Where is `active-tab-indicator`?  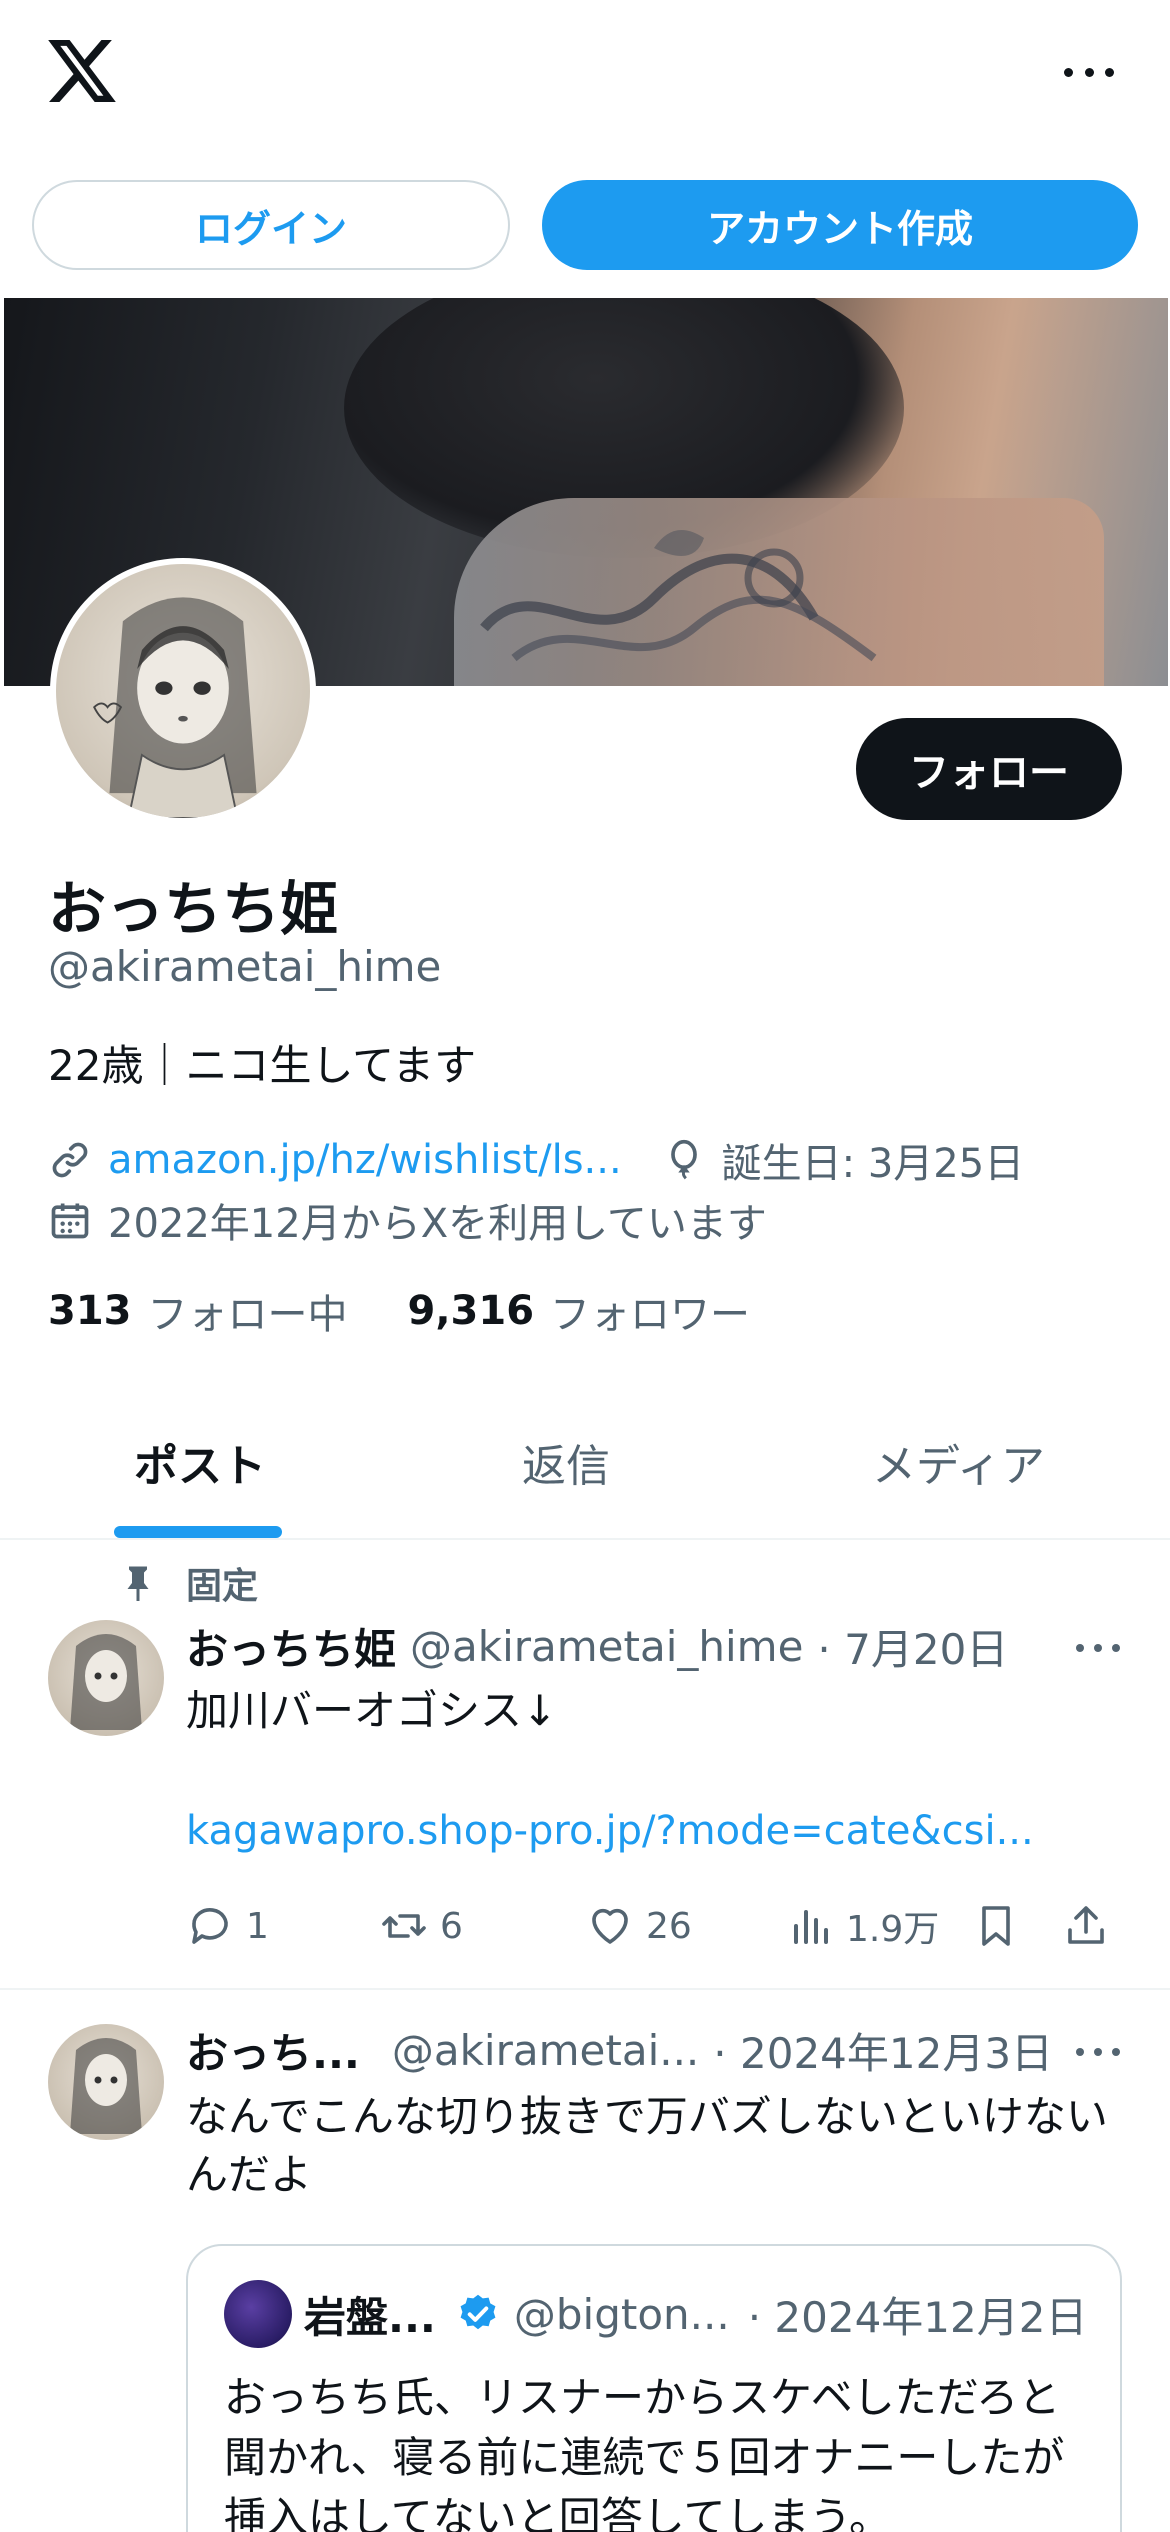 active-tab-indicator is located at coordinates (198, 1532).